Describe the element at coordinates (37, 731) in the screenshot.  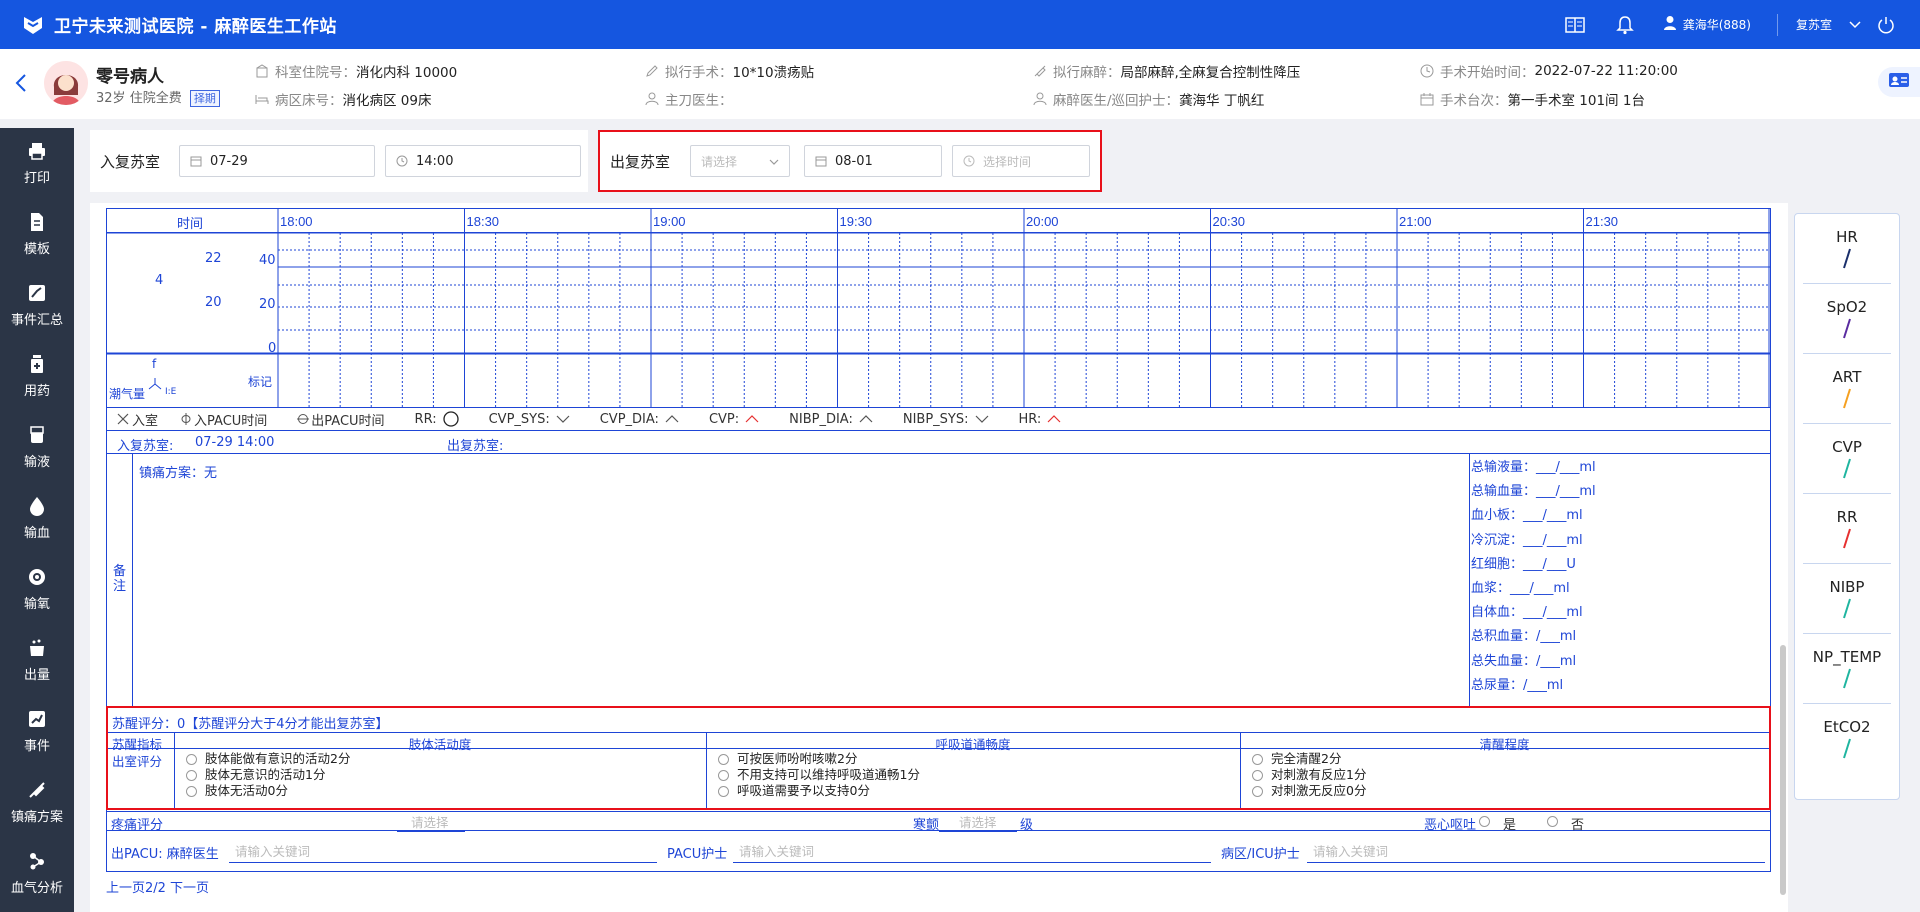
I see `sidebar-item-event: 事件` at that location.